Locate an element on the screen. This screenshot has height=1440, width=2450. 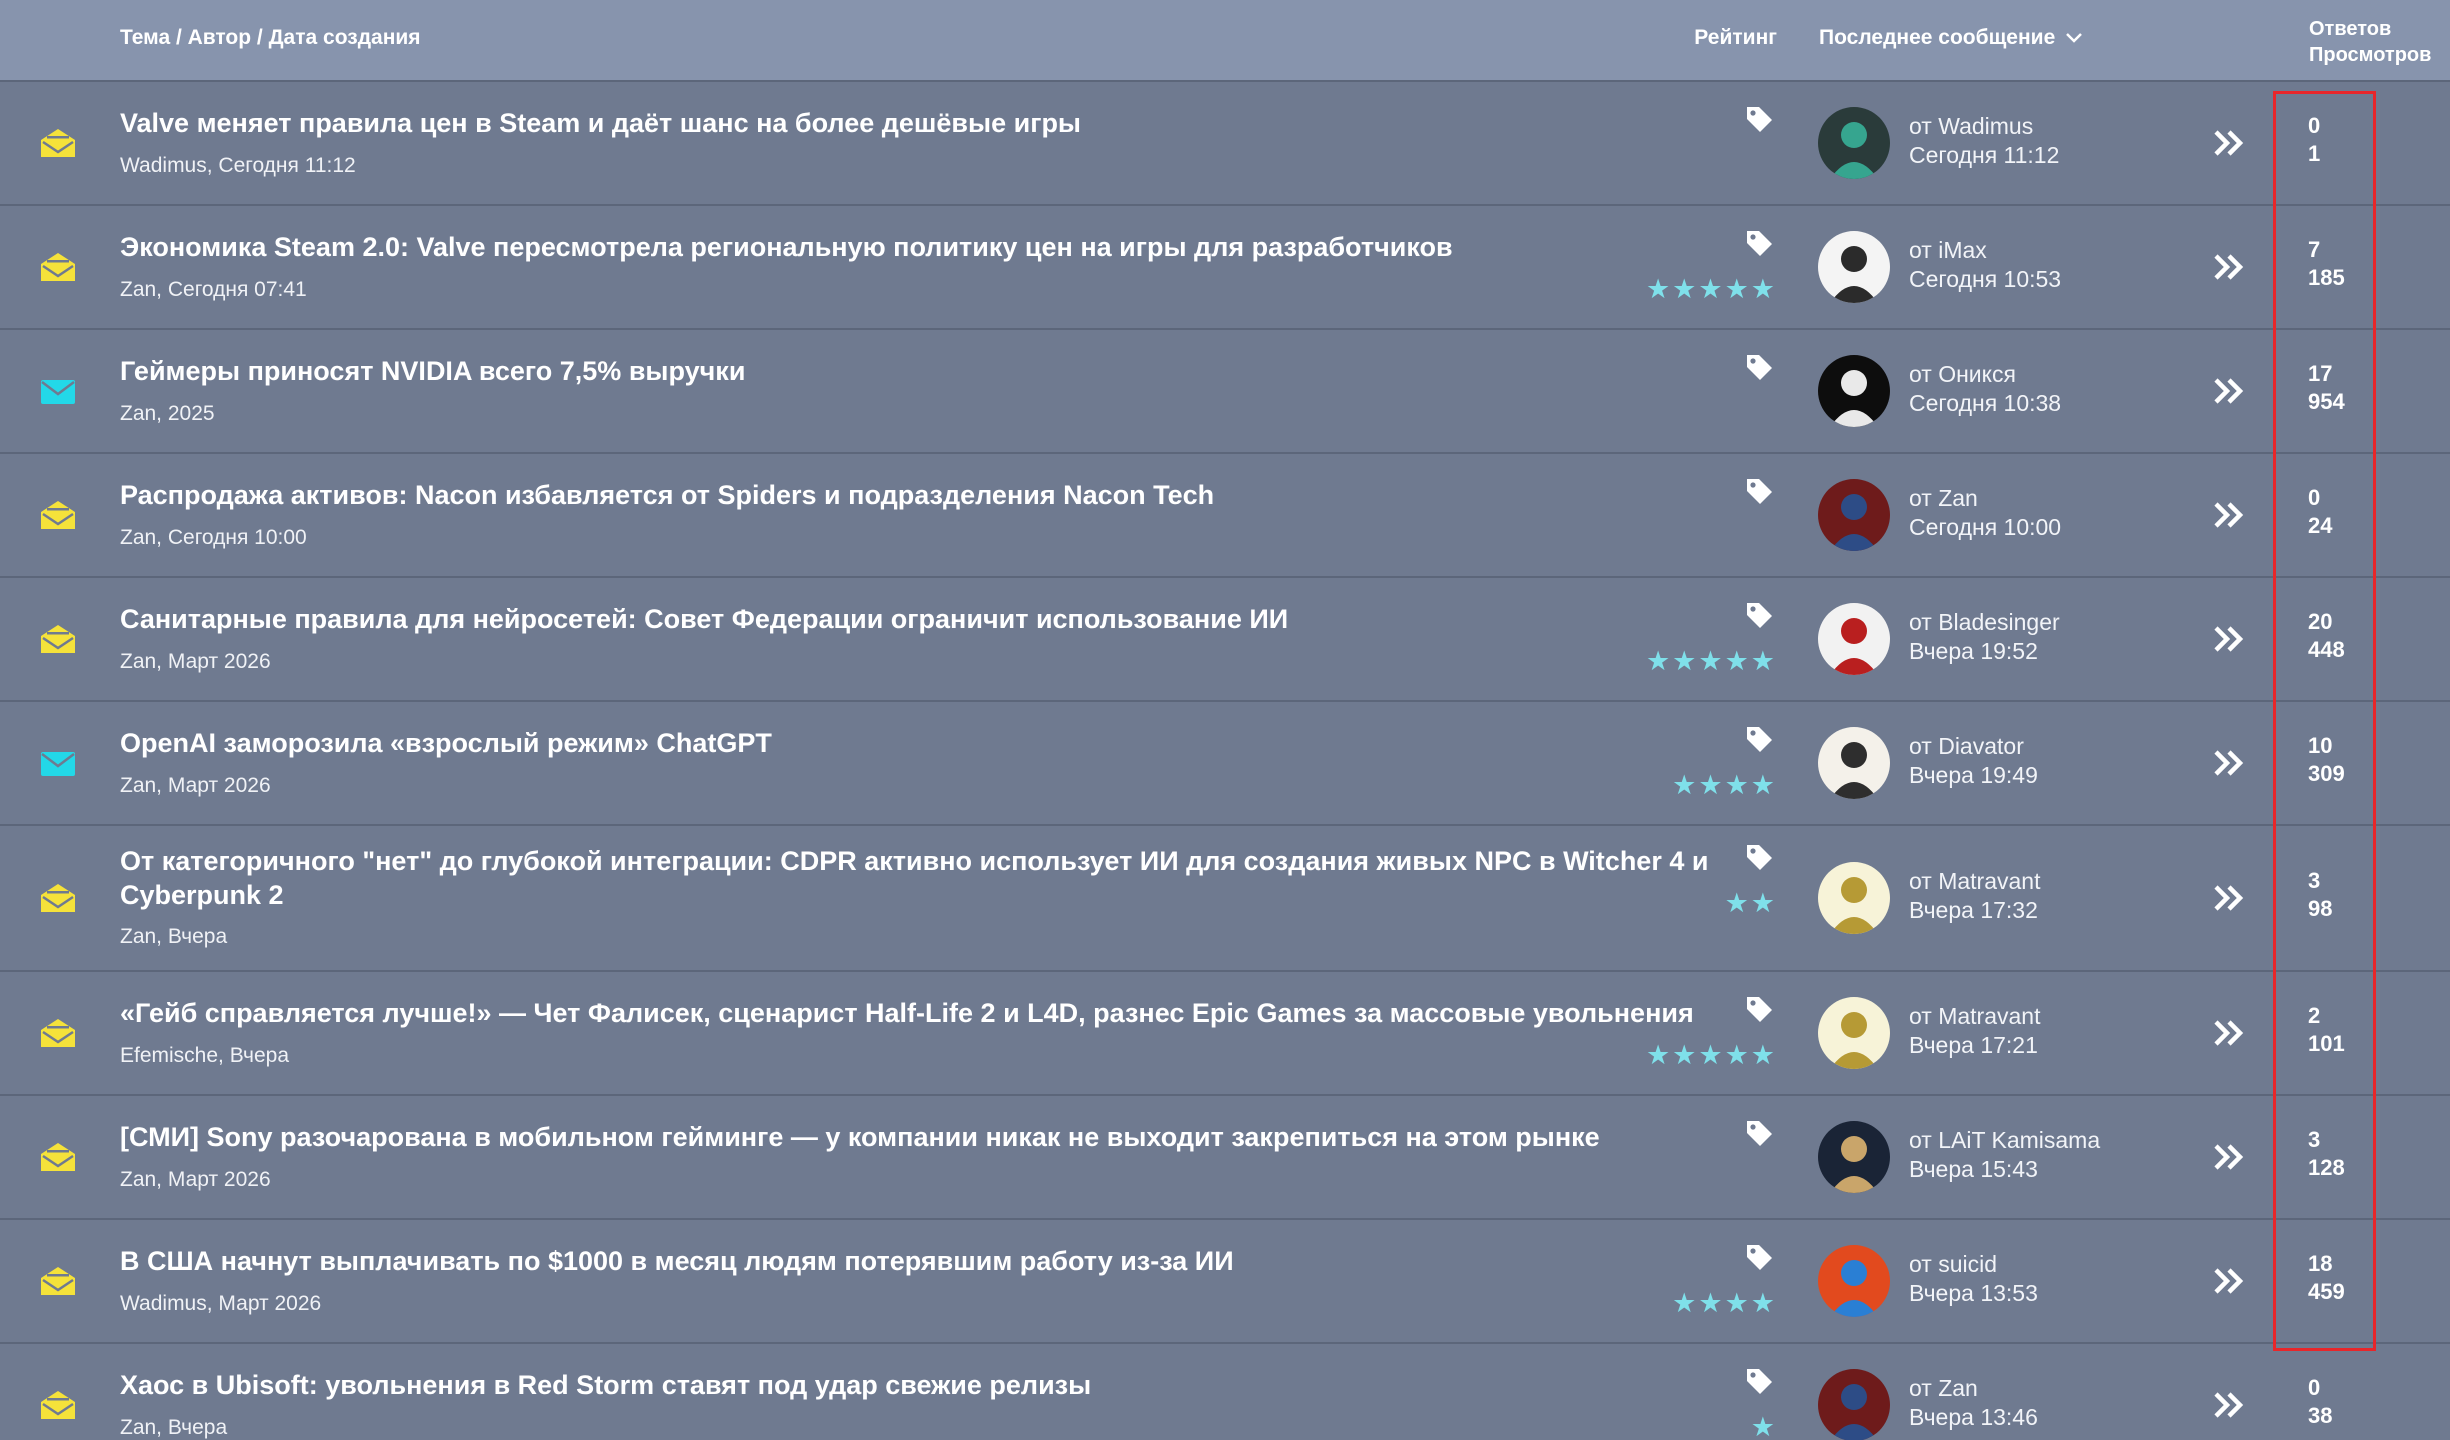
column-header-last-message: Последнее сообщение is located at coordinates (1951, 38).